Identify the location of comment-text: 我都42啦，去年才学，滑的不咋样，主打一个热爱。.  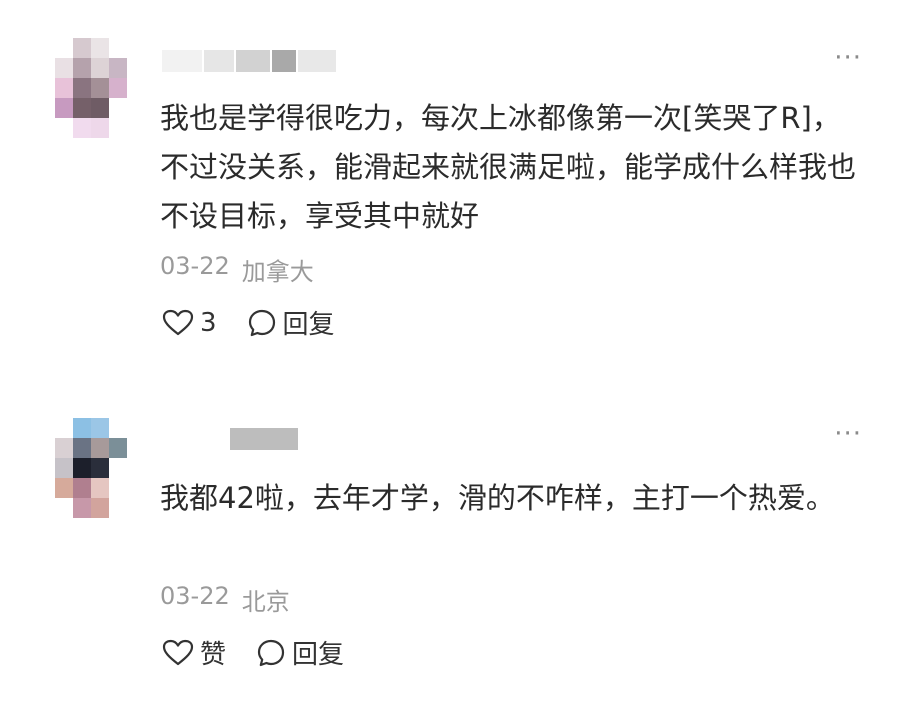
(497, 498).